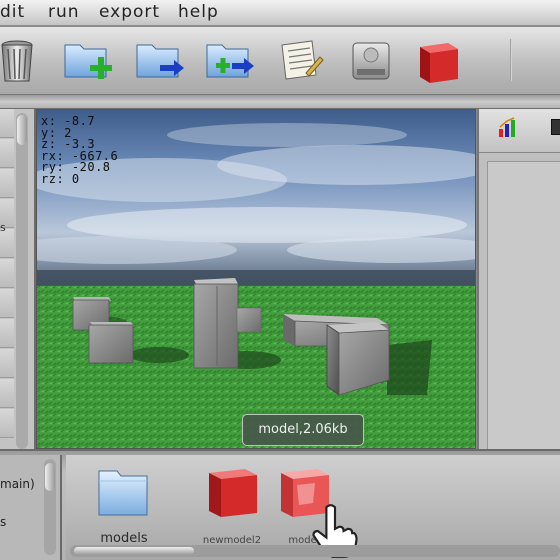 The image size is (560, 560). I want to click on menu-edit: dit, so click(12, 12).